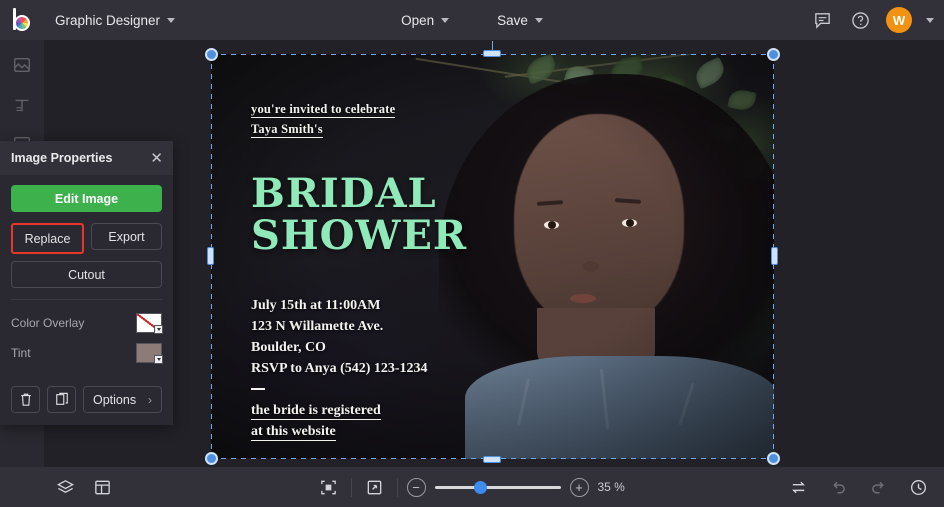 The width and height of the screenshot is (944, 507). Describe the element at coordinates (611, 487) in the screenshot. I see `zoom-value-label: 35 %` at that location.